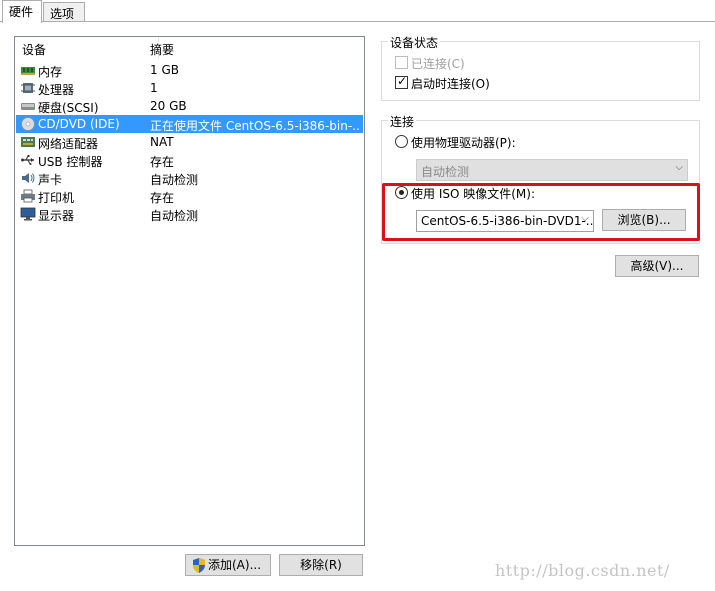 The height and width of the screenshot is (591, 715). Describe the element at coordinates (56, 198) in the screenshot. I see `device-name: 打印机` at that location.